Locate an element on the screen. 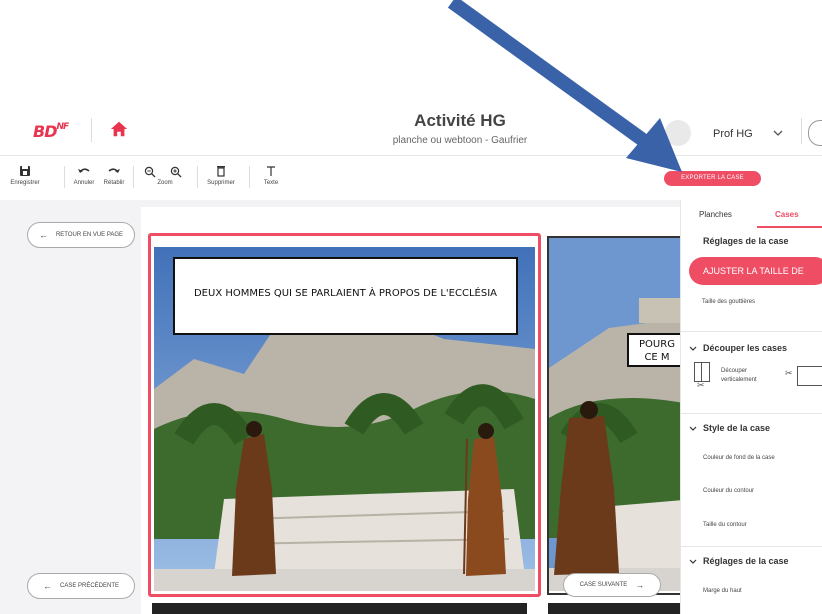  zoom-out-icon is located at coordinates (150, 172).